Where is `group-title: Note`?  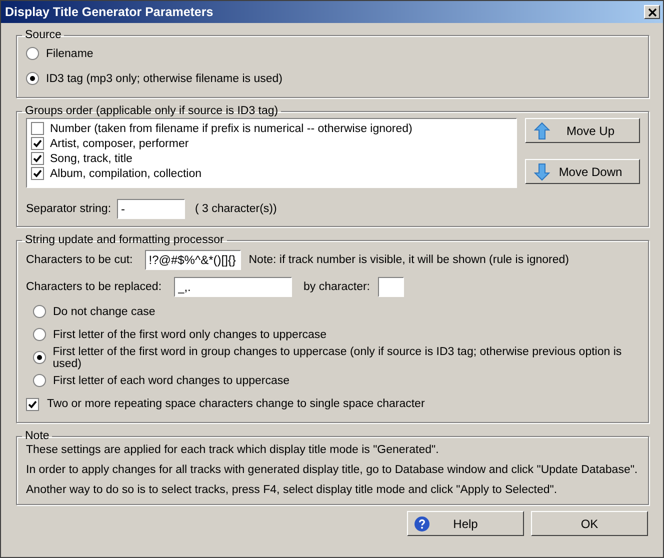 group-title: Note is located at coordinates (37, 436).